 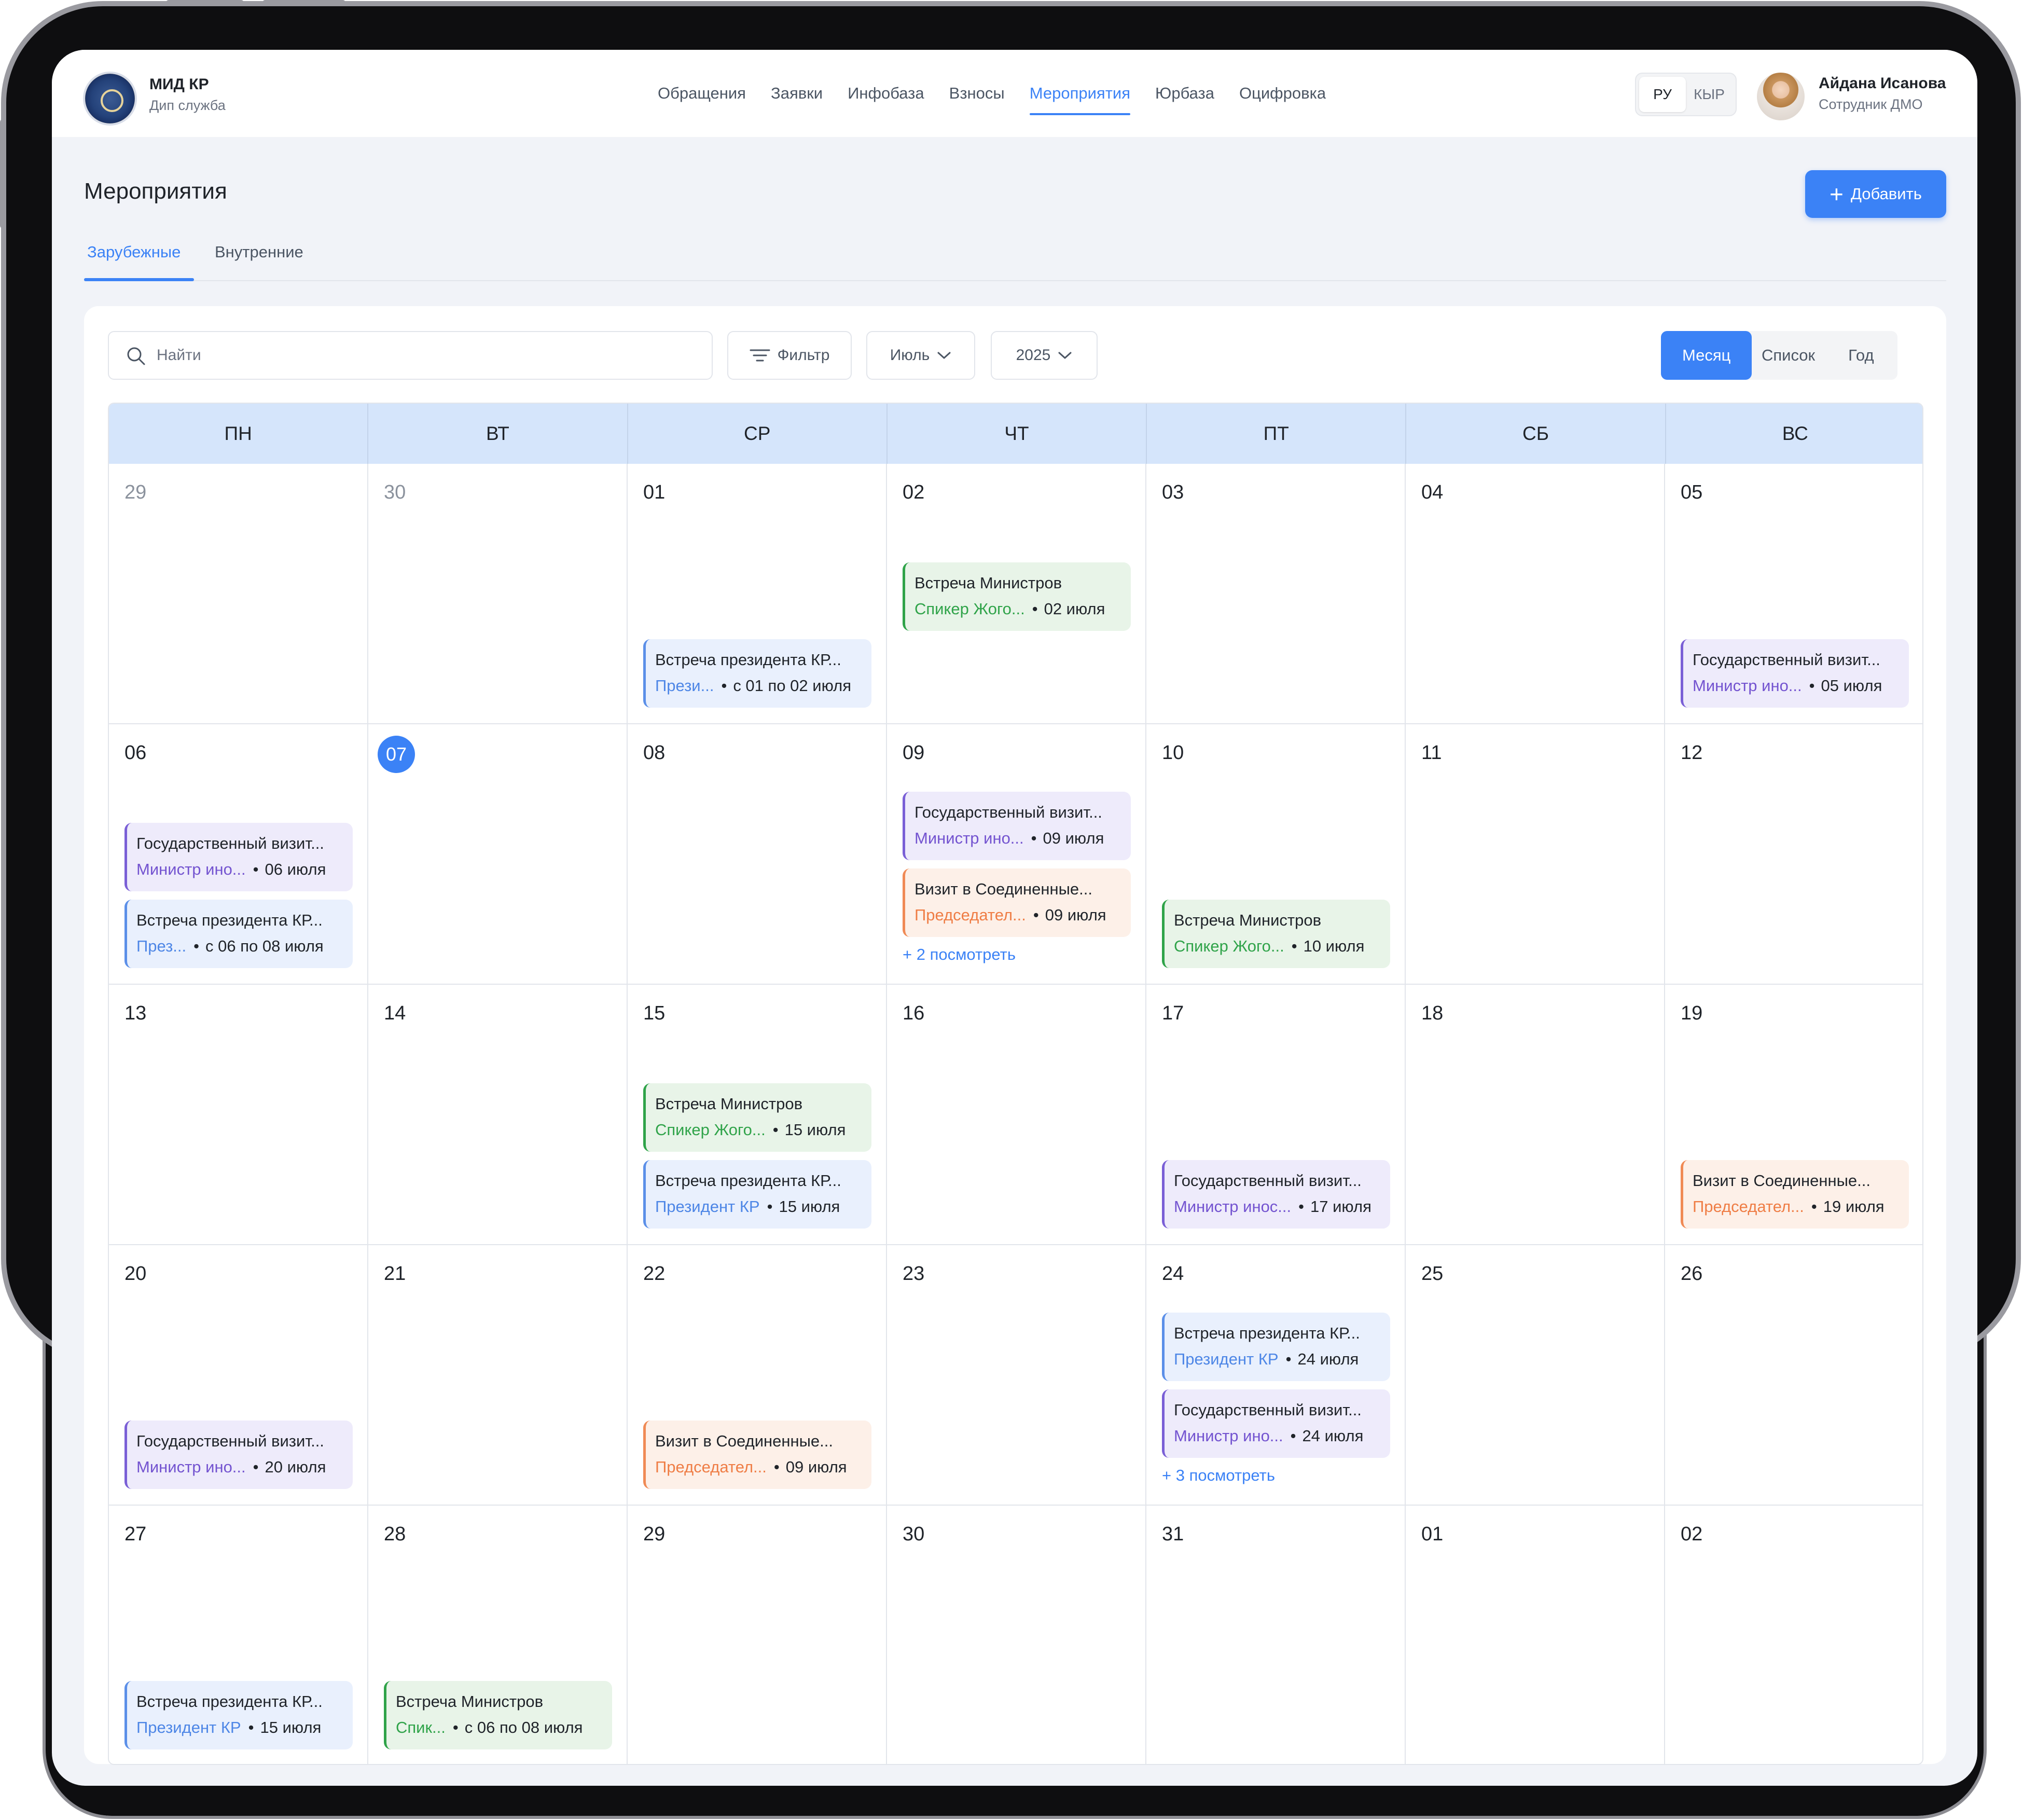 I want to click on calendar-day-cell: 25, so click(x=1536, y=1376).